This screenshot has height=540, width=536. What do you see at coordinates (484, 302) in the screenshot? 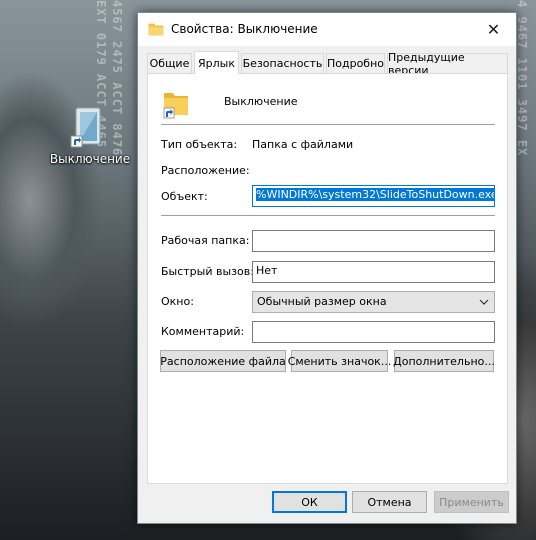
I see `chevron-down-icon` at bounding box center [484, 302].